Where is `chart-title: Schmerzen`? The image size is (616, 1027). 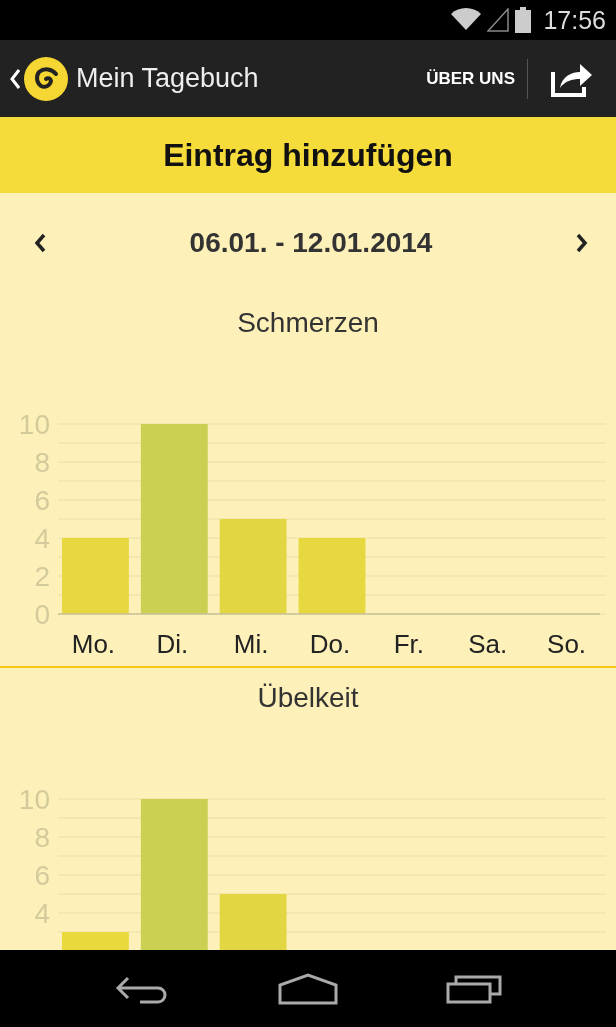
chart-title: Schmerzen is located at coordinates (308, 323).